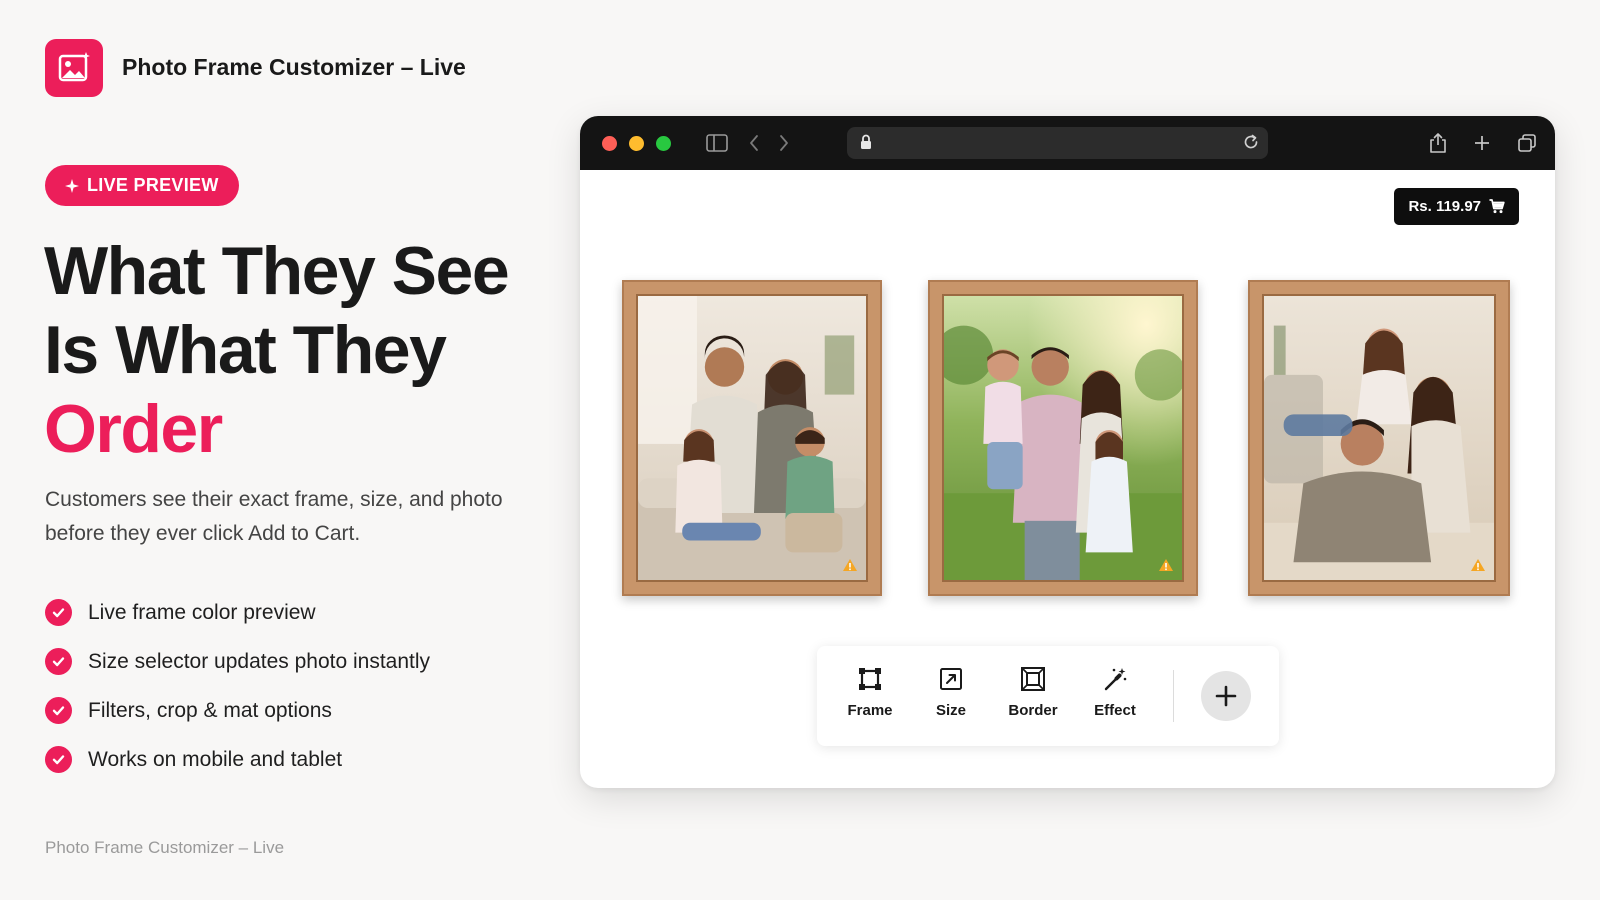  Describe the element at coordinates (951, 679) in the screenshot. I see `resize-icon` at that location.